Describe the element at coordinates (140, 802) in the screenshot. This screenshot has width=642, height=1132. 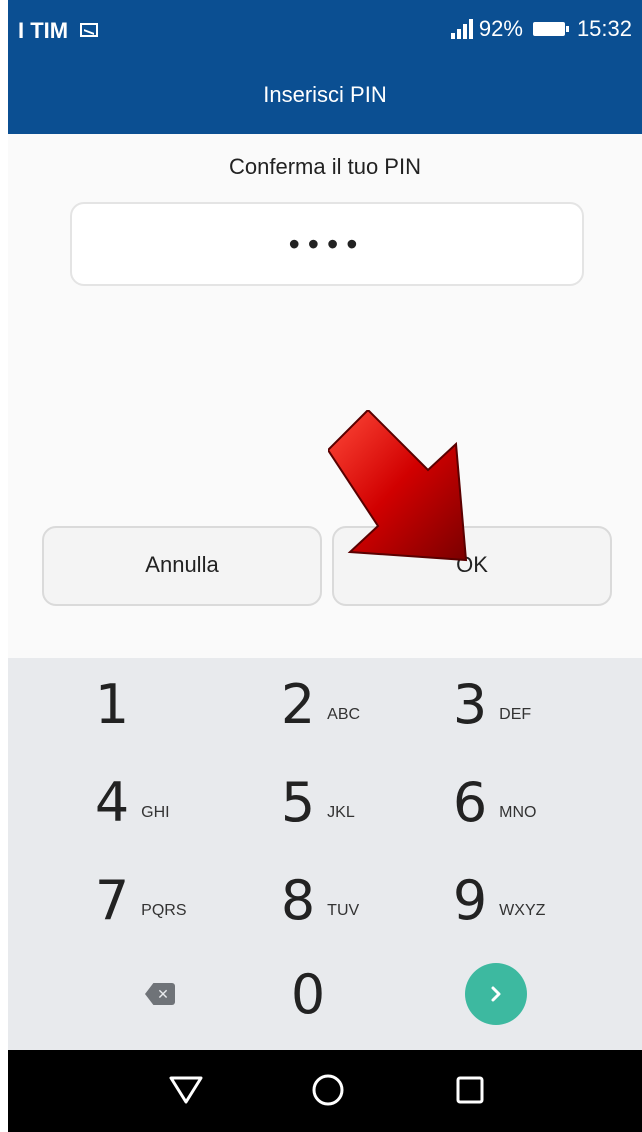
I see `key-4: 4 GHI` at that location.